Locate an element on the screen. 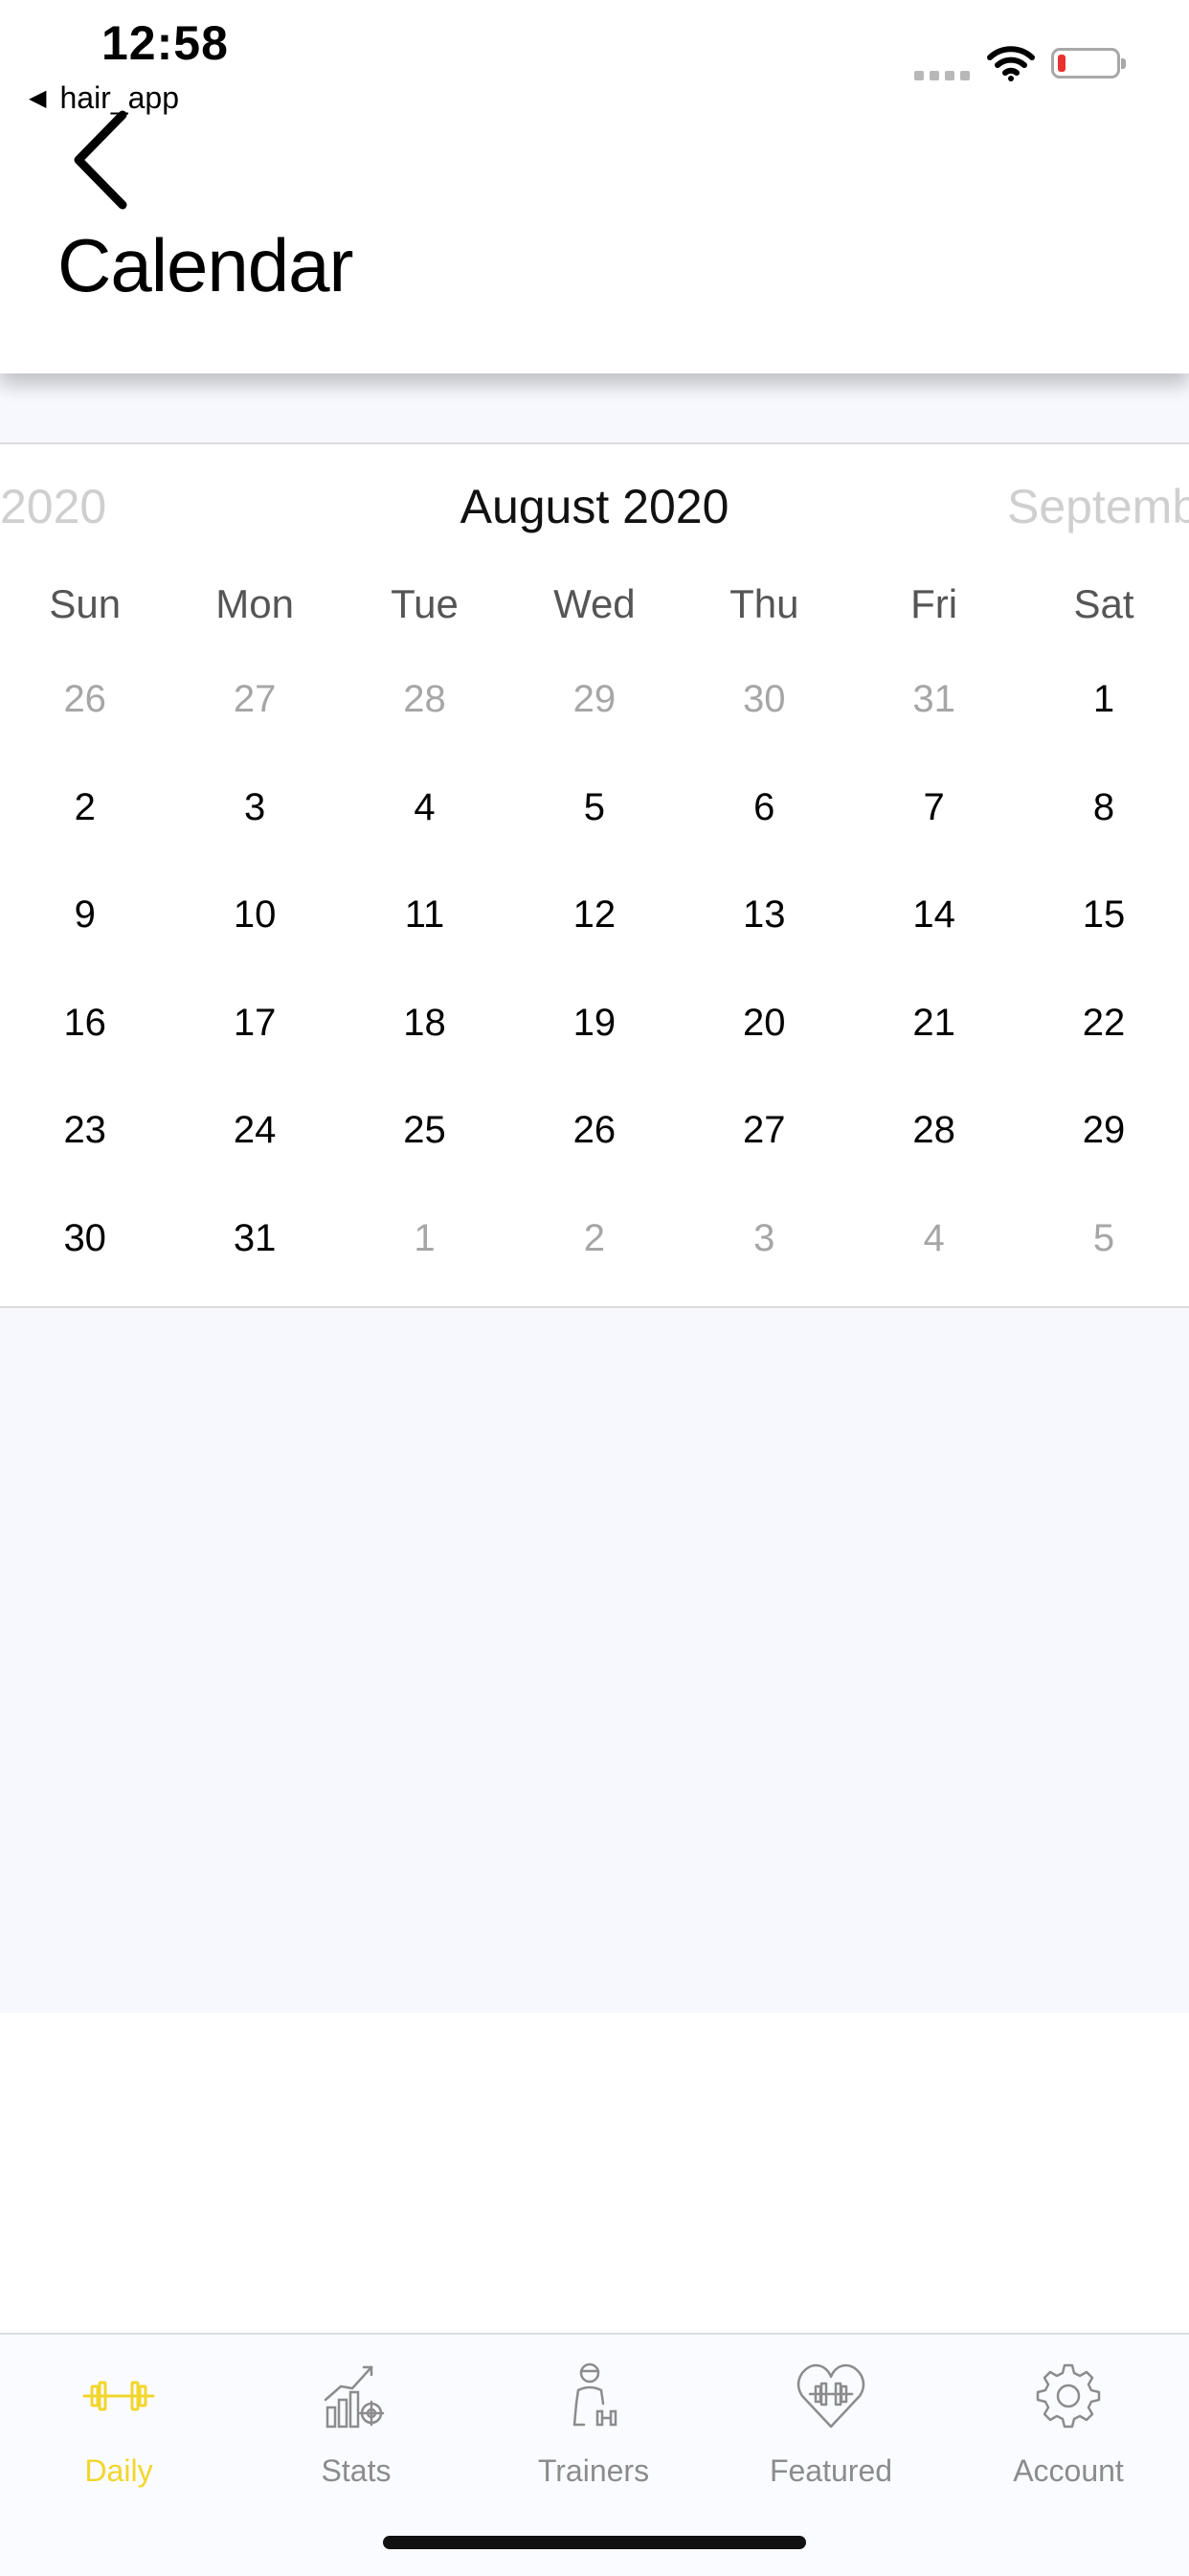 The height and width of the screenshot is (2576, 1189). chevron-left-icon is located at coordinates (100, 160).